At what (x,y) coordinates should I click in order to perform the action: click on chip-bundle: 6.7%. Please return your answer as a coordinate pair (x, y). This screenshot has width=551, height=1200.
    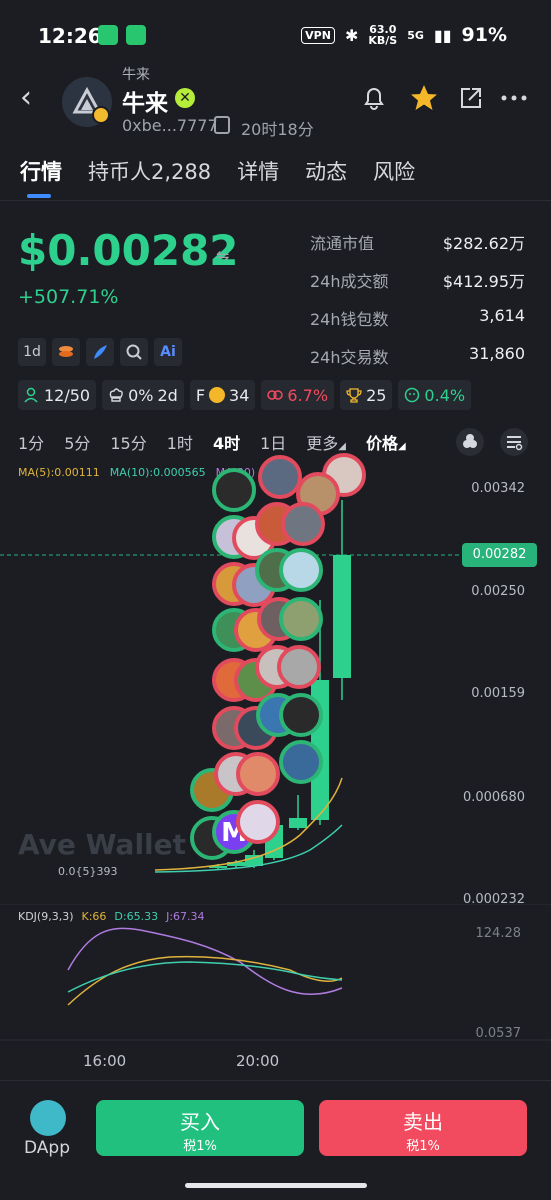
    Looking at the image, I should click on (298, 395).